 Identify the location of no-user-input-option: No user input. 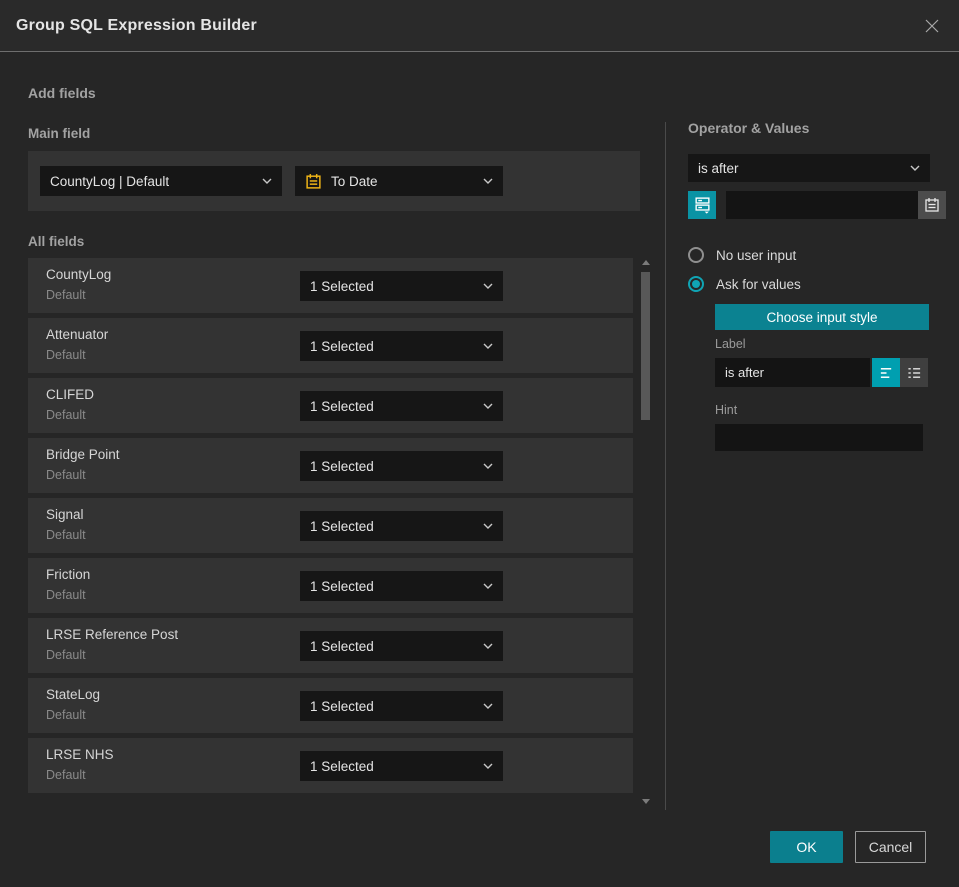
(809, 255).